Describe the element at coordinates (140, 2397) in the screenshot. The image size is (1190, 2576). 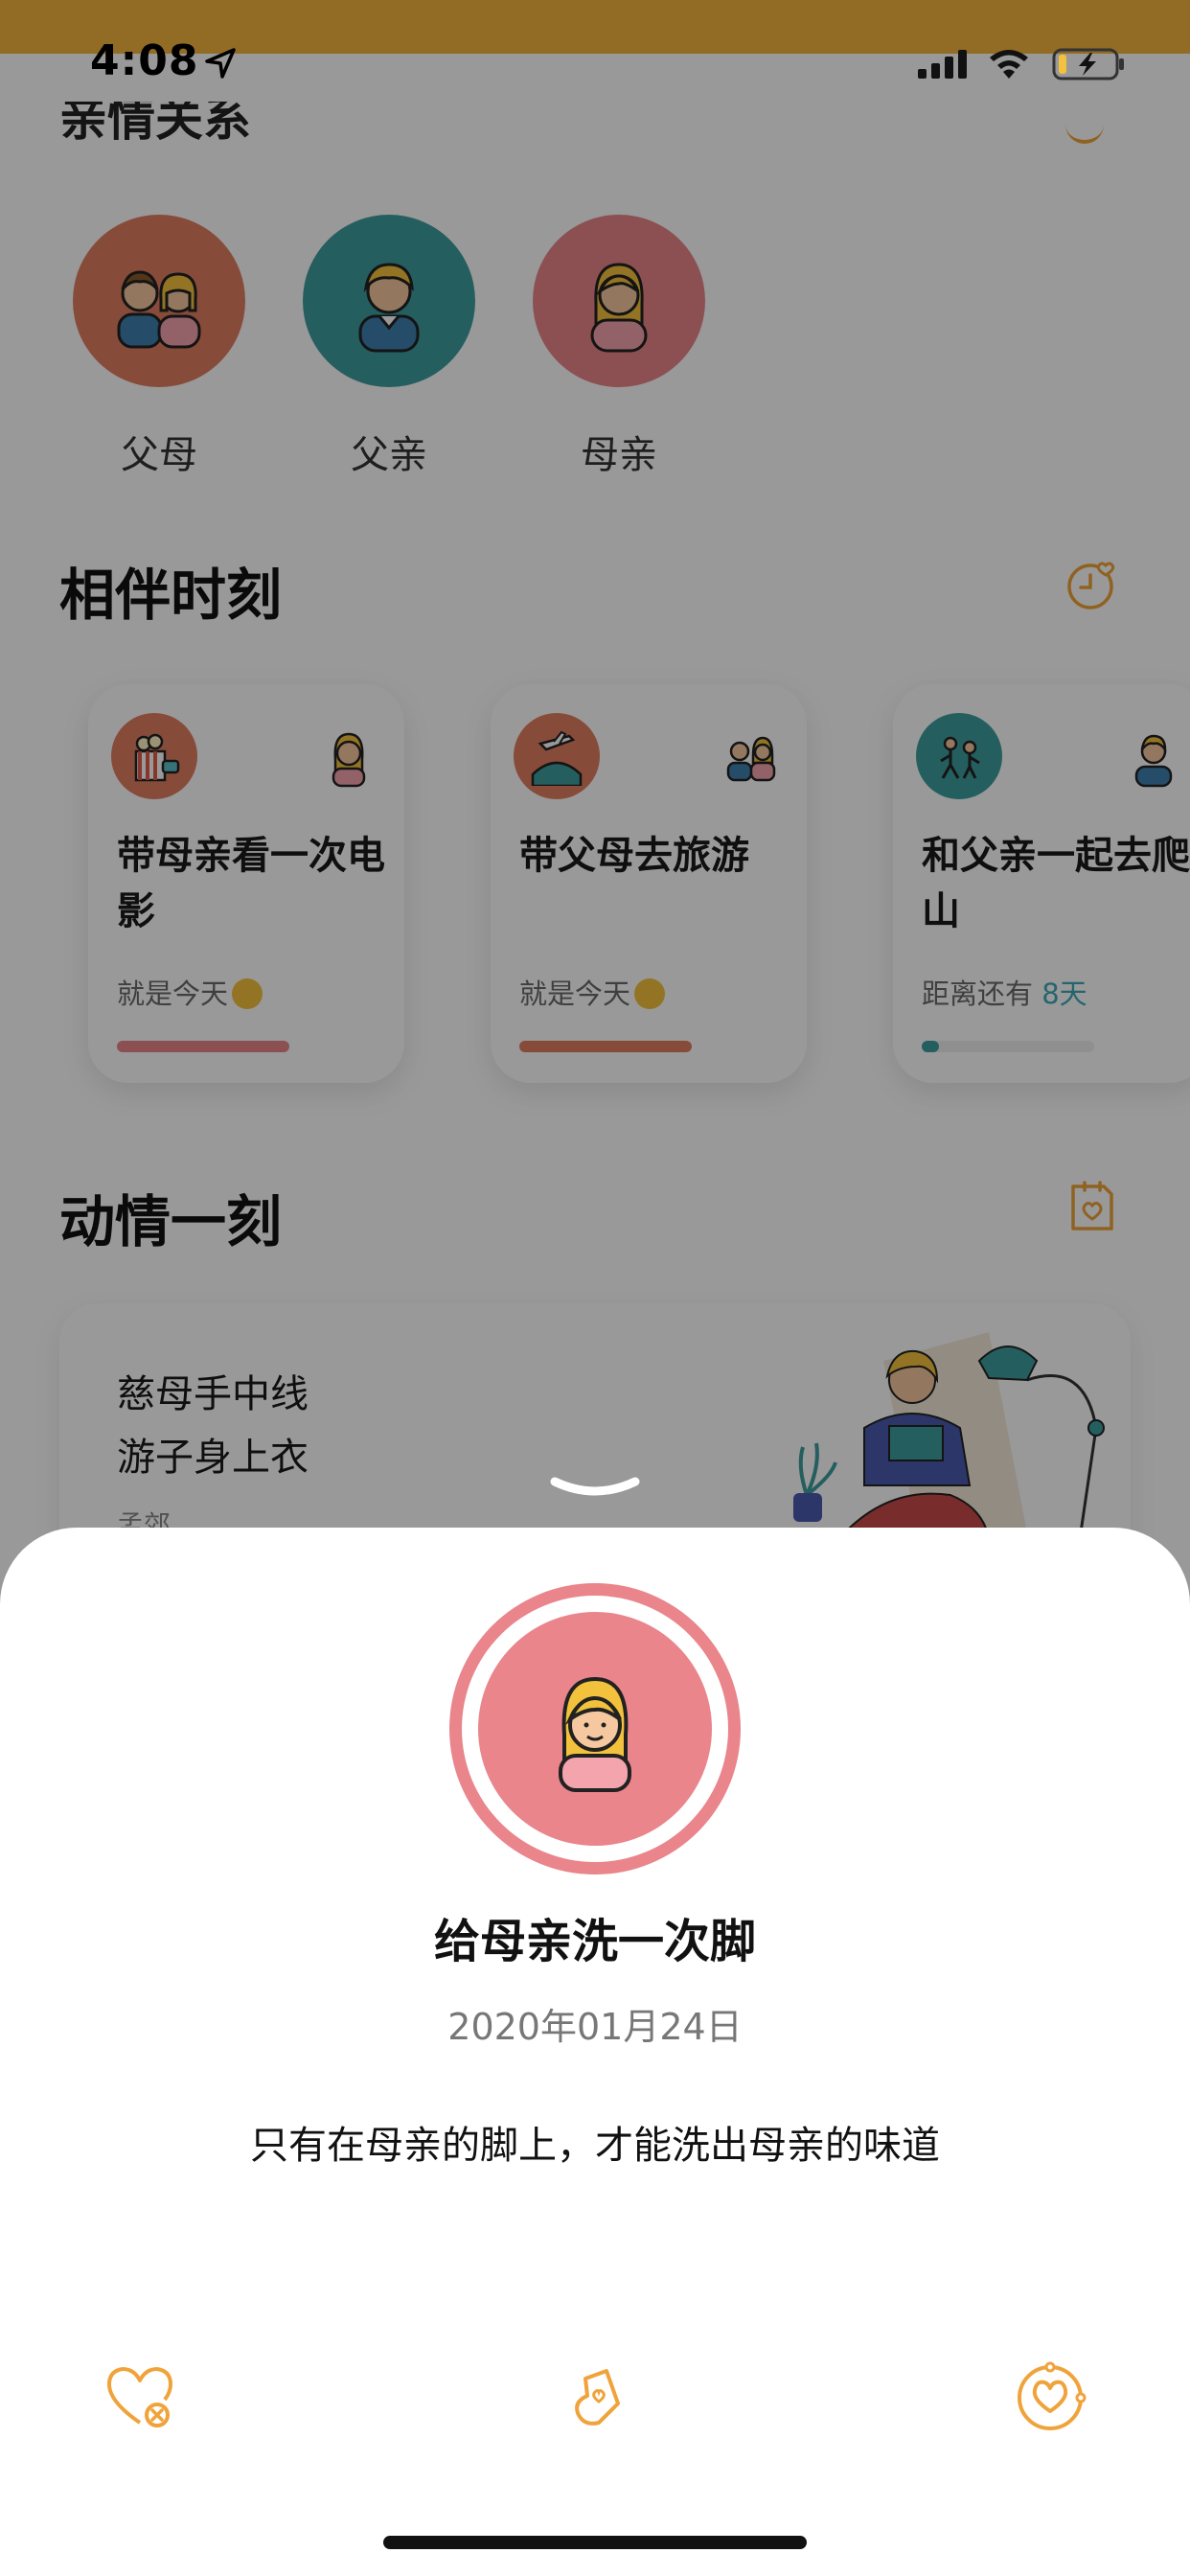
I see `heart-remove-icon` at that location.